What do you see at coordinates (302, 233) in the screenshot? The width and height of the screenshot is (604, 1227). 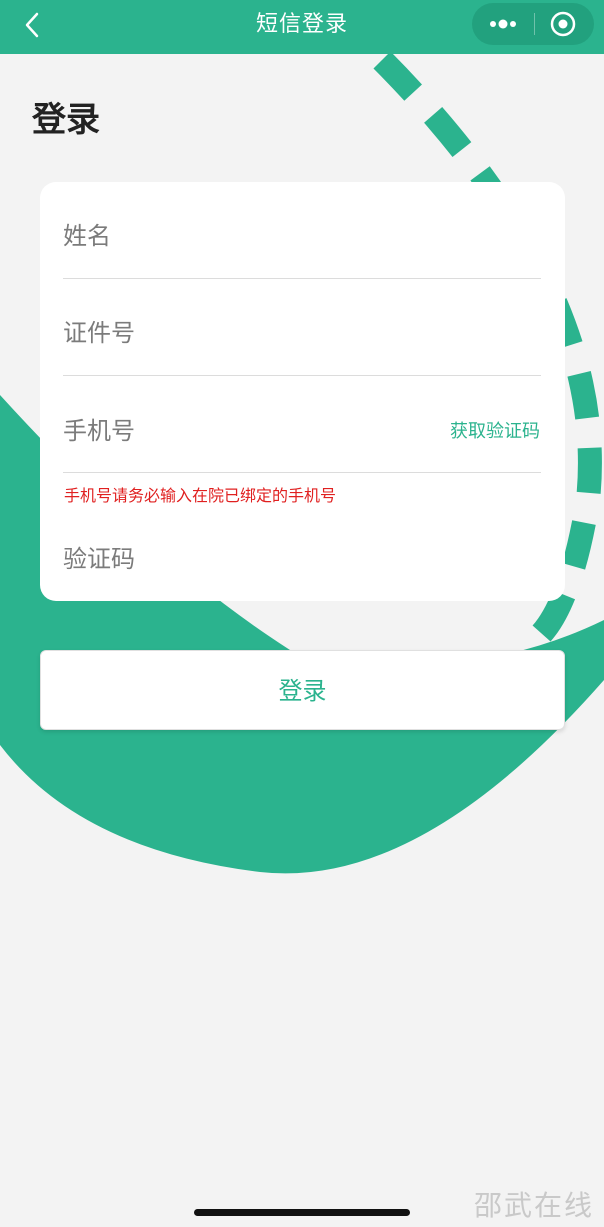 I see `name-input: 姓名` at bounding box center [302, 233].